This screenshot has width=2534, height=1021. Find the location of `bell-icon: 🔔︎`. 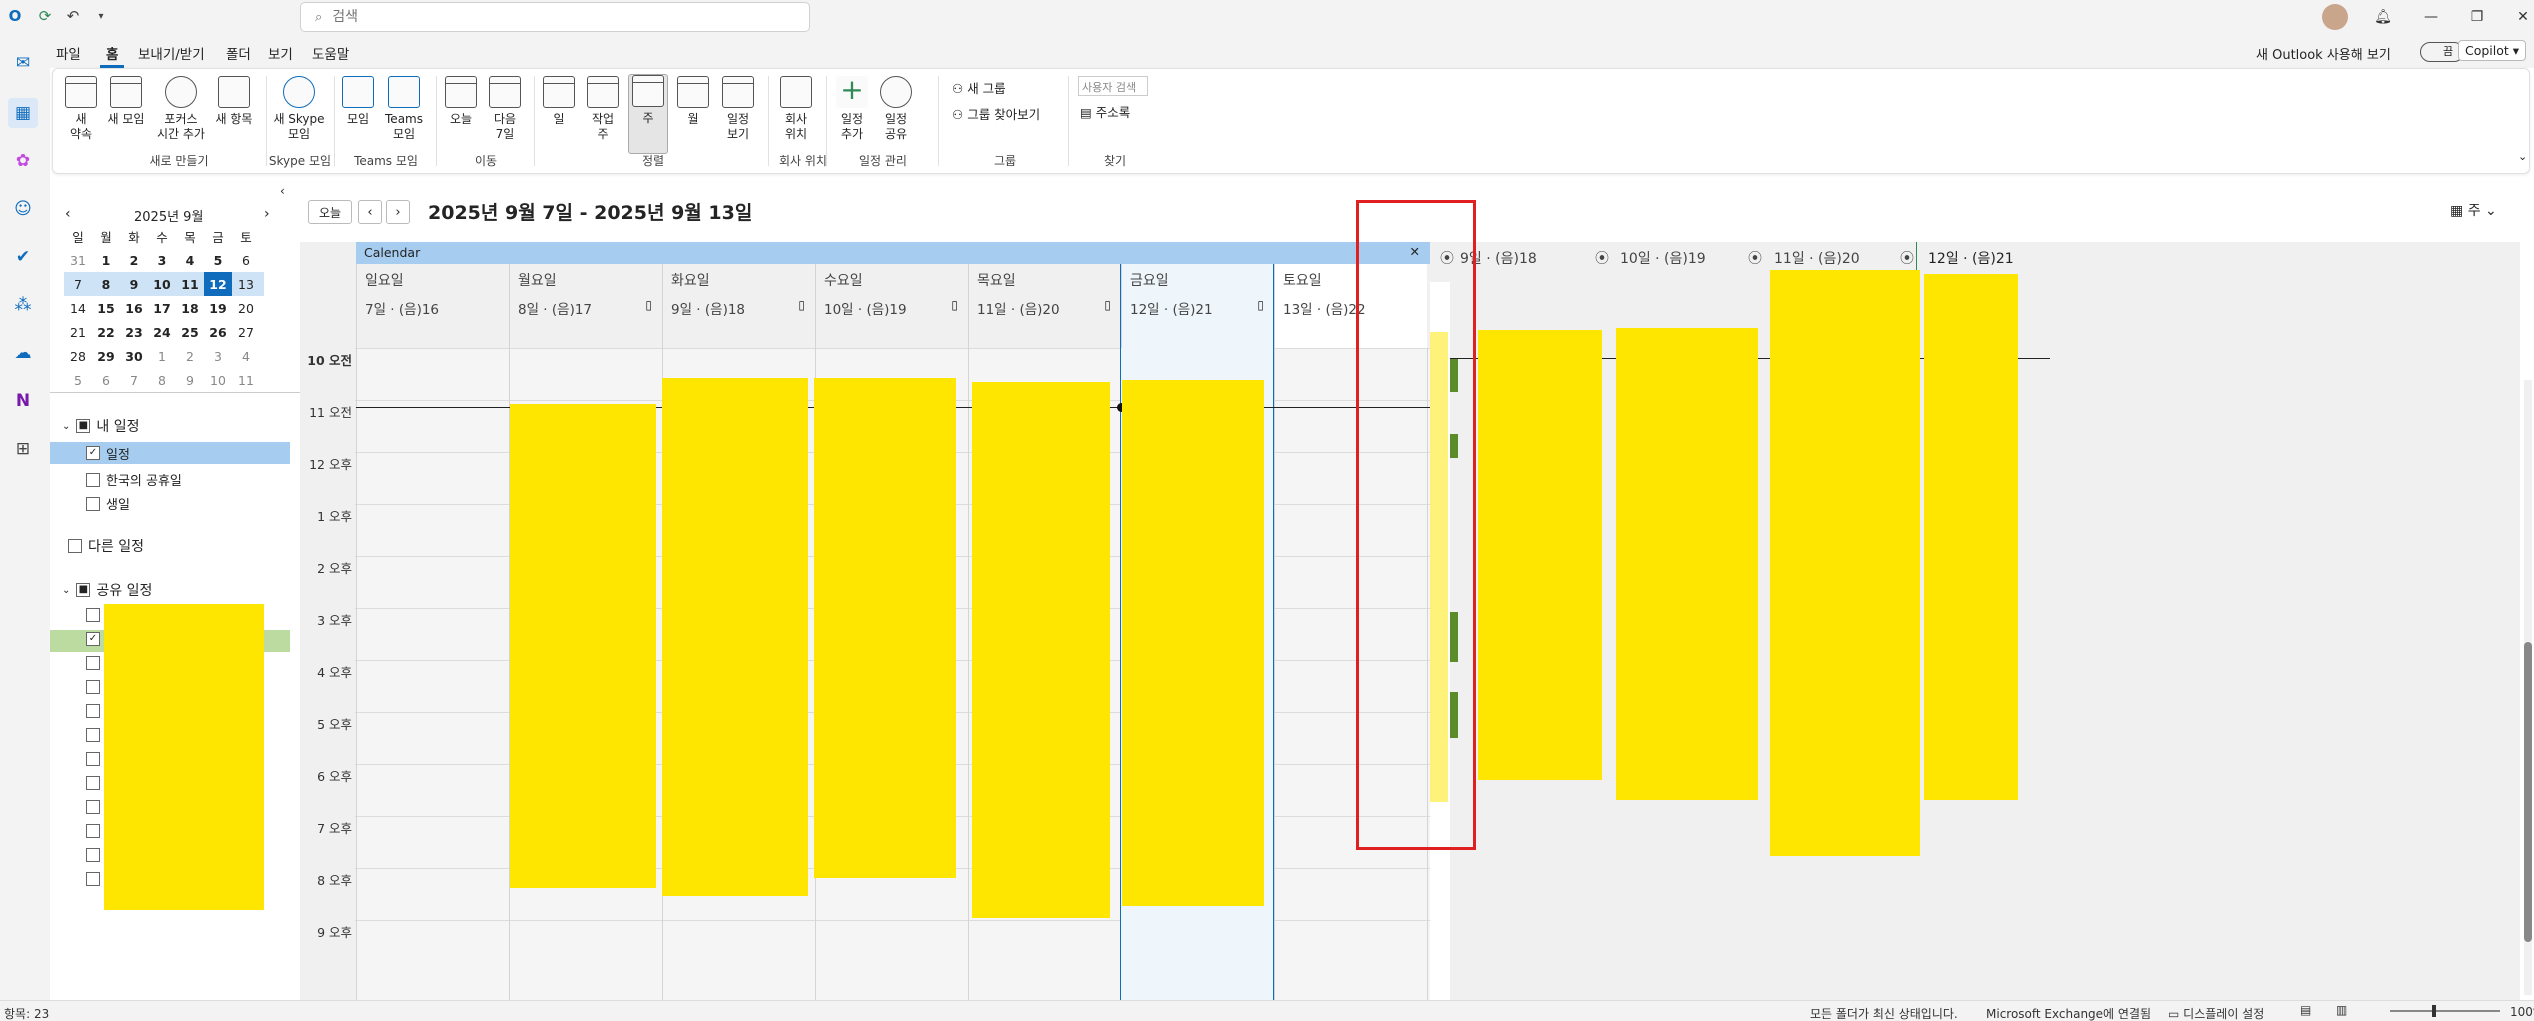

bell-icon: 🔔︎ is located at coordinates (2383, 17).